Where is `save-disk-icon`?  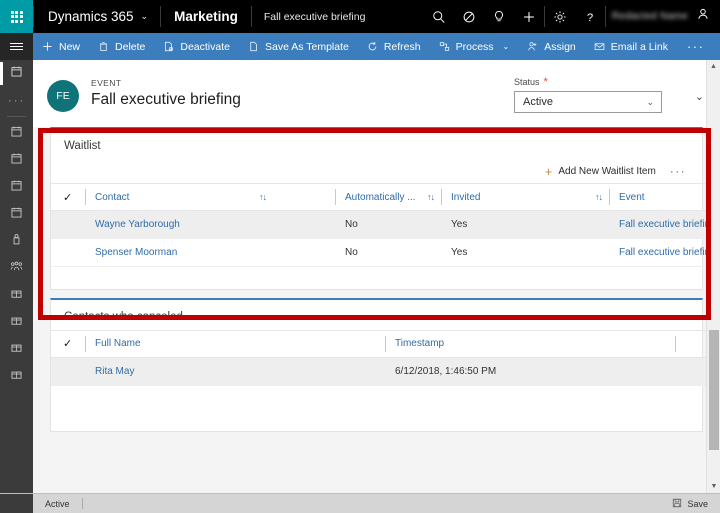 save-disk-icon is located at coordinates (677, 504).